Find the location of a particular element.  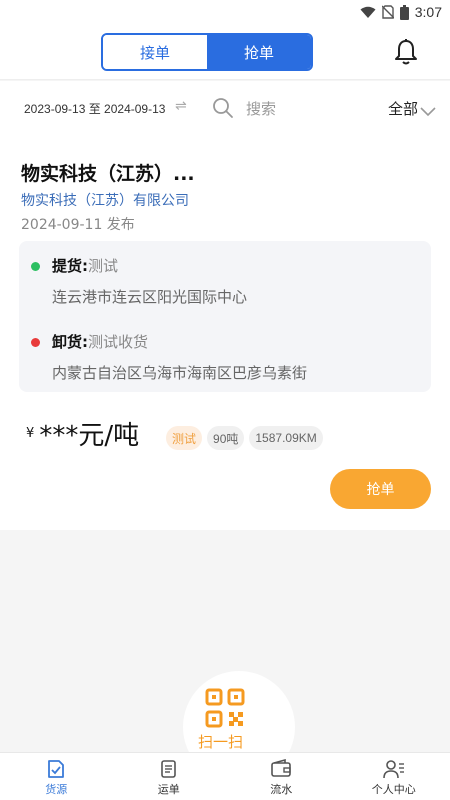

search-input: 搜索 is located at coordinates (261, 108).